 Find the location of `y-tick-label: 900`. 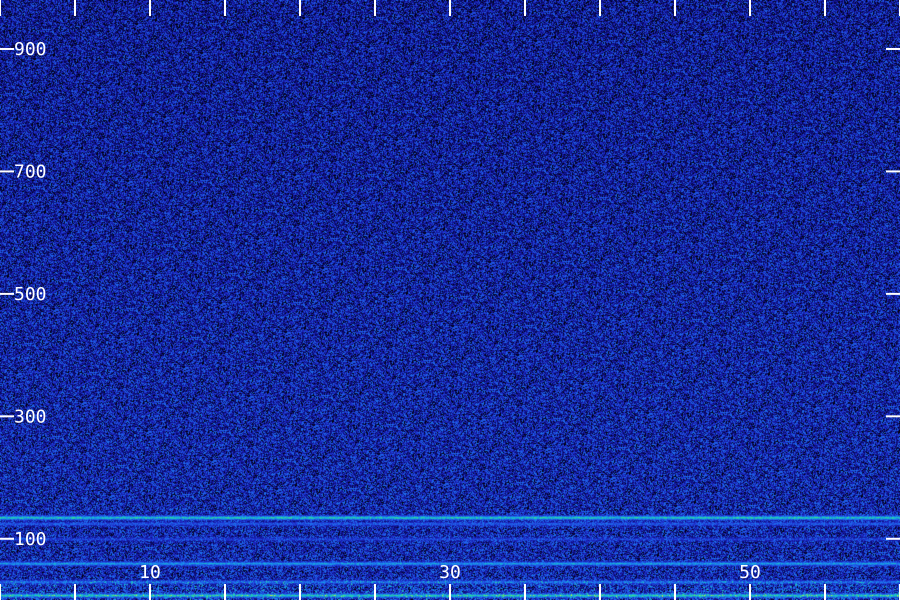

y-tick-label: 900 is located at coordinates (30, 49).